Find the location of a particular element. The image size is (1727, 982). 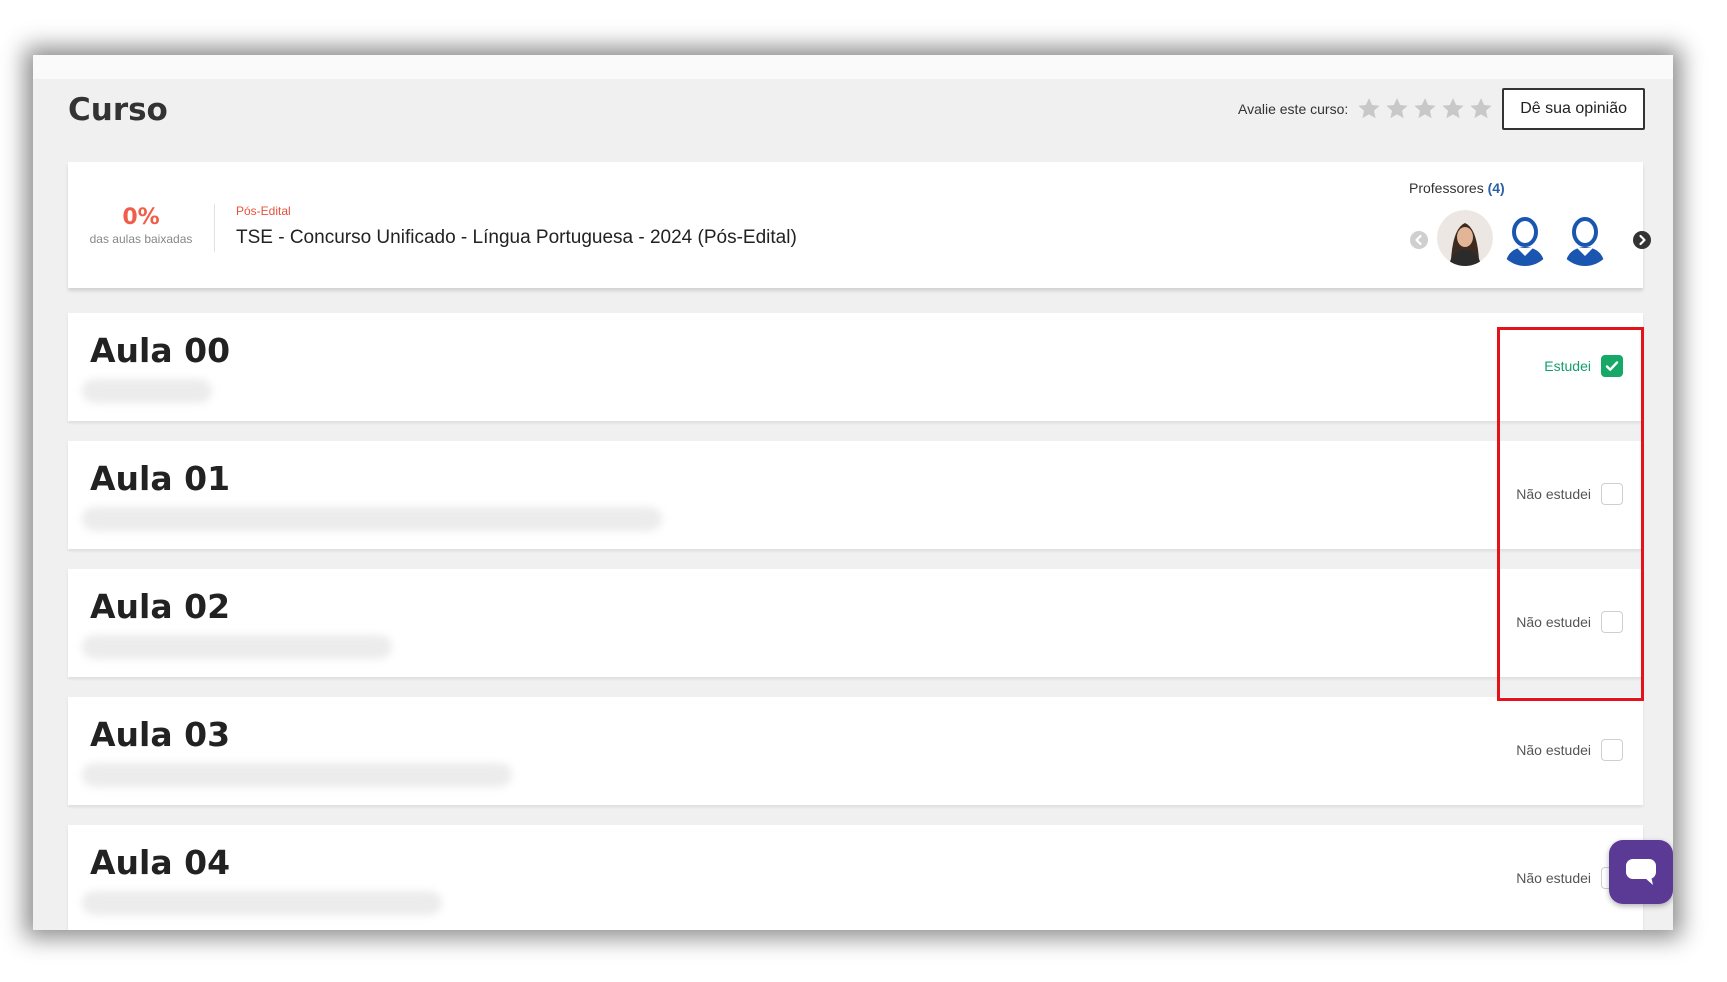

professors-panel: Professores (4) is located at coordinates (1530, 223).